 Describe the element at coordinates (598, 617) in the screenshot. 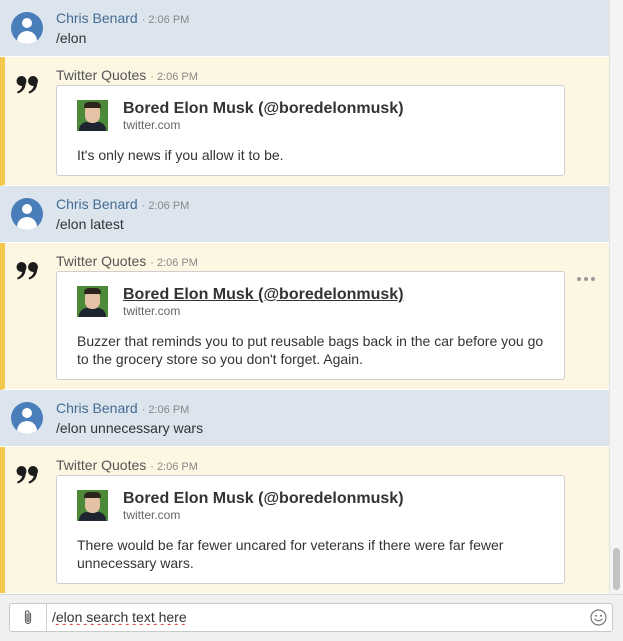

I see `smiley-icon` at that location.